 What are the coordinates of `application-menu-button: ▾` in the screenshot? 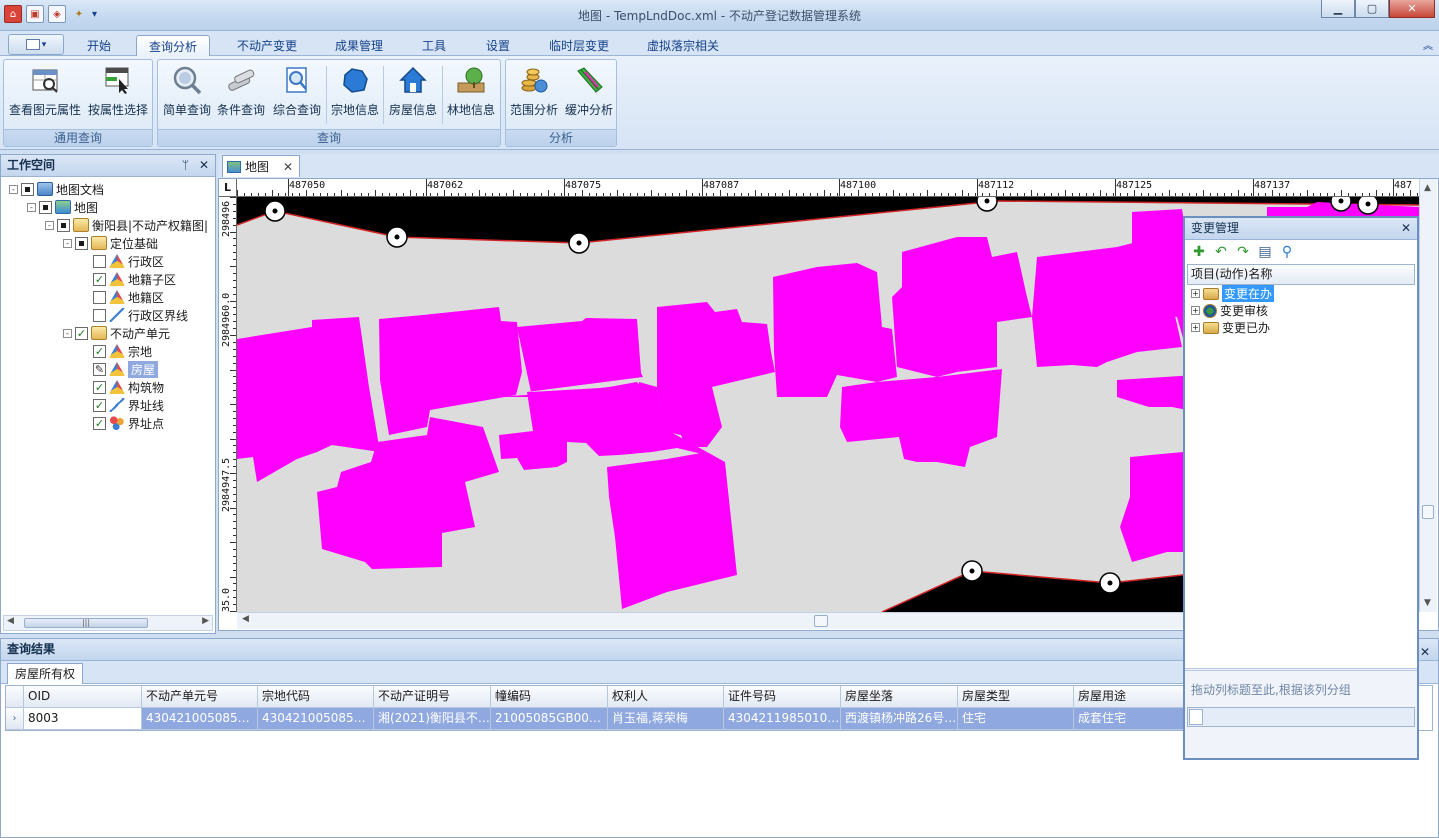 It's located at (36, 44).